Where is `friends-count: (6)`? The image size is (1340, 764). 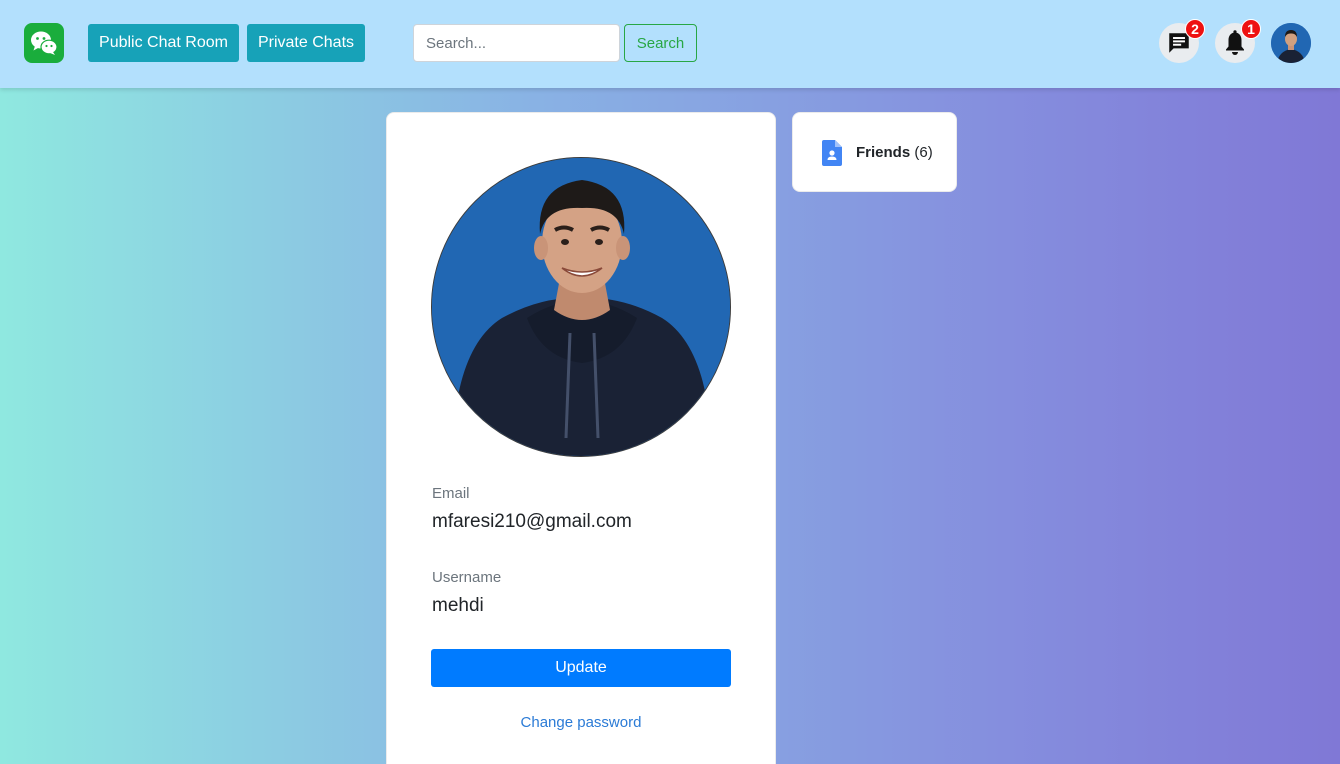 friends-count: (6) is located at coordinates (923, 152).